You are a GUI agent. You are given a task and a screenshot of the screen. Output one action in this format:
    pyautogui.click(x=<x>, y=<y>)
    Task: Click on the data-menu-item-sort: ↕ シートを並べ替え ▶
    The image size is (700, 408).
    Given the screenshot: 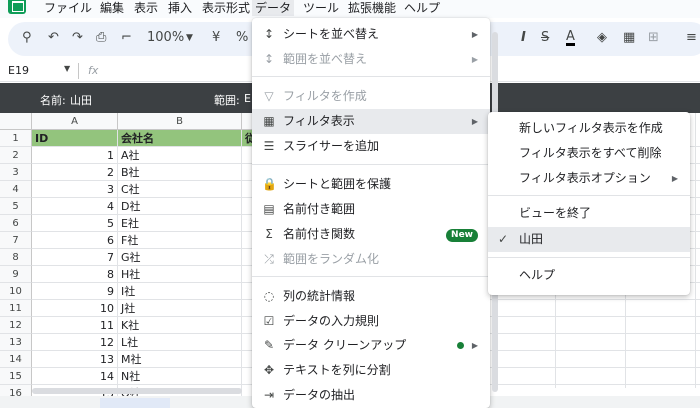 What is the action you would take?
    pyautogui.click(x=371, y=34)
    